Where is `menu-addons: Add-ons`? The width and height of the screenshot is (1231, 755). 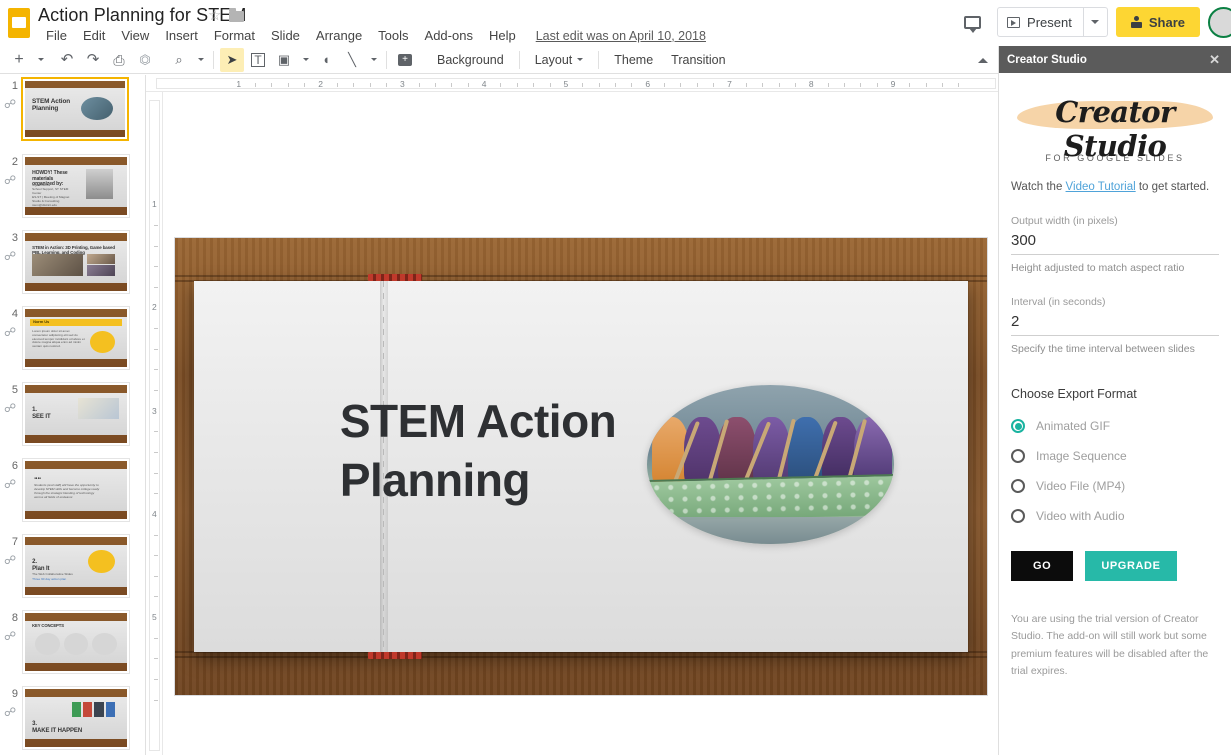 menu-addons: Add-ons is located at coordinates (449, 35).